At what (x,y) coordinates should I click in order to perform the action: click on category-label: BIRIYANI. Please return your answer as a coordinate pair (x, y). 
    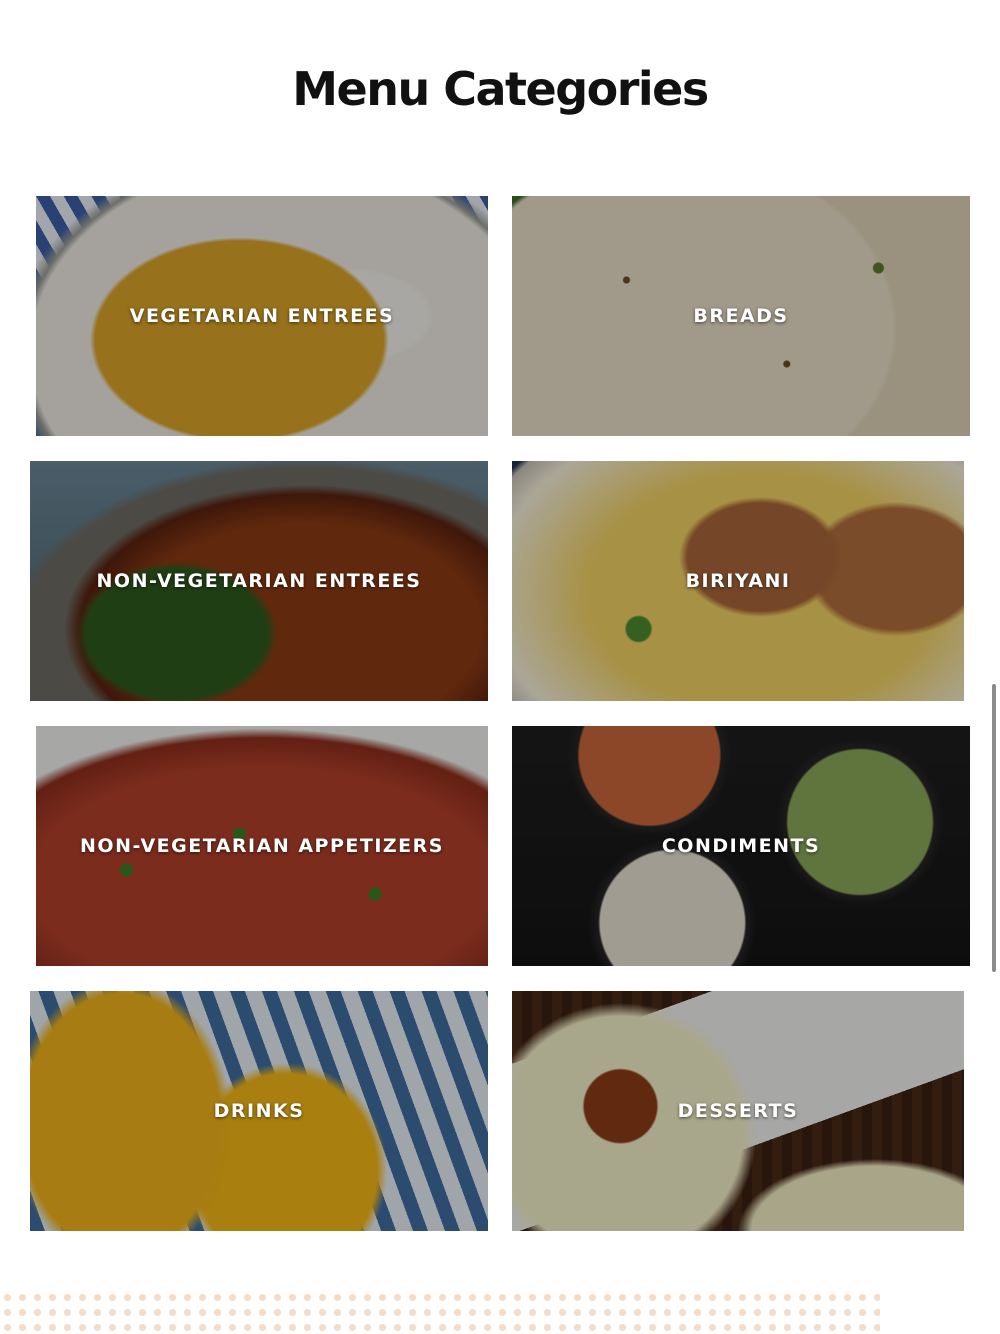
    Looking at the image, I should click on (738, 581).